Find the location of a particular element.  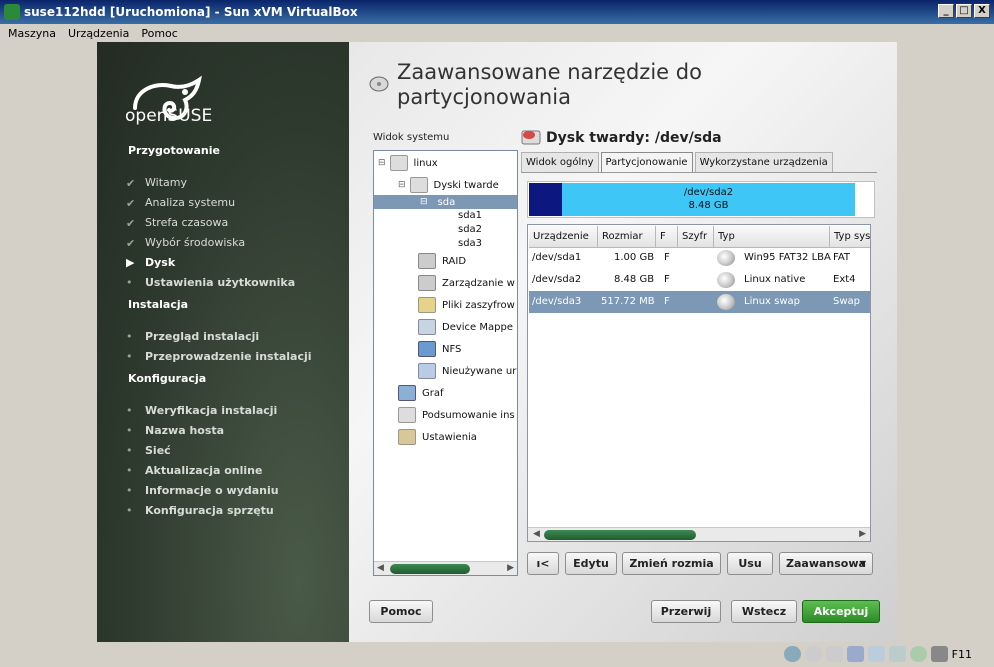

tree-horizontal-scrollbar: ◀ ▶ is located at coordinates (445, 568).